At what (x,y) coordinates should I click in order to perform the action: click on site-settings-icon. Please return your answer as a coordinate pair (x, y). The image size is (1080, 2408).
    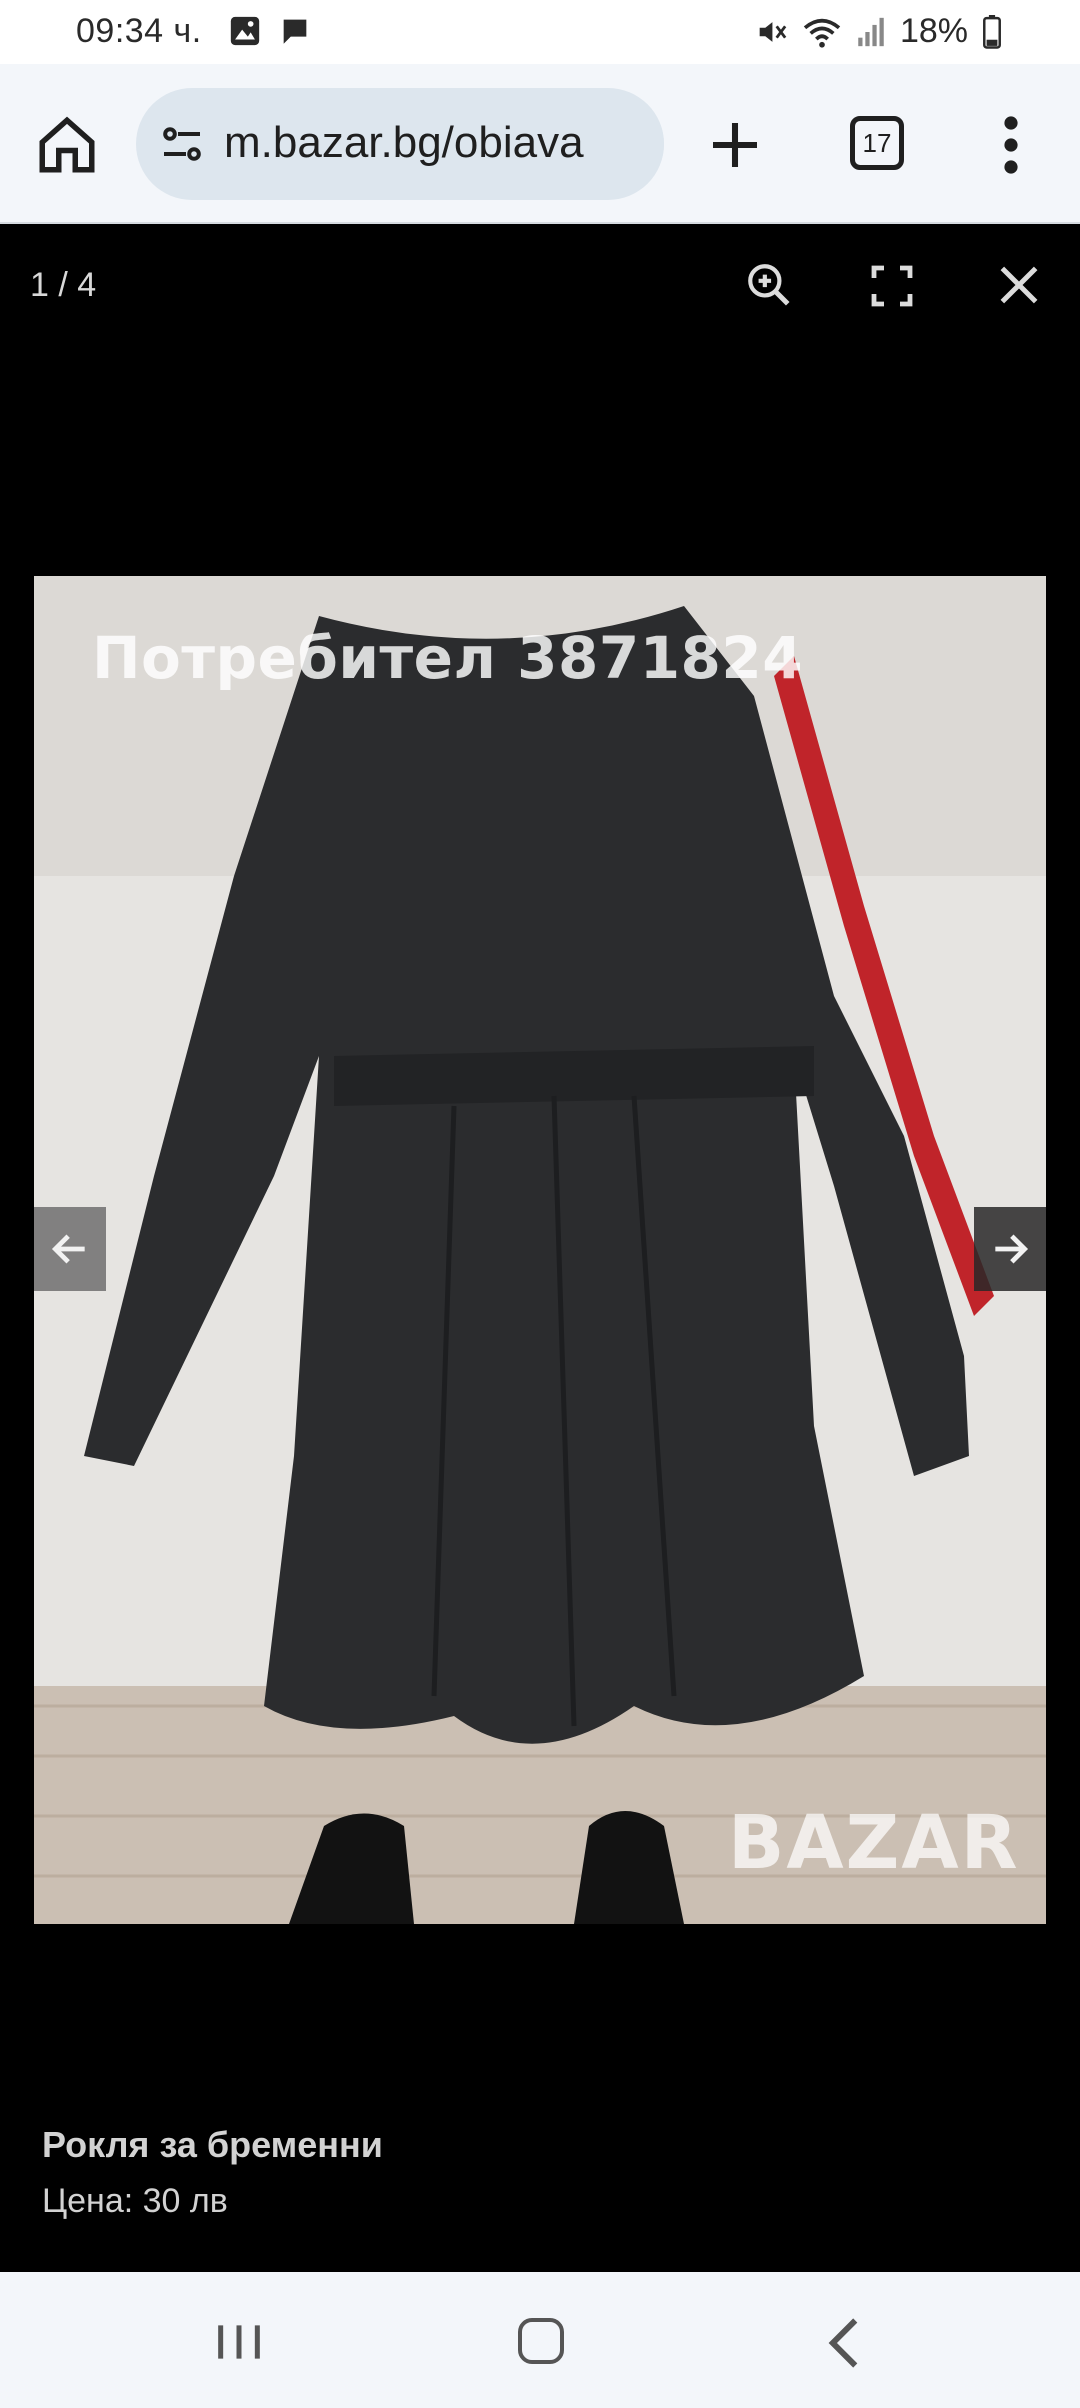
    Looking at the image, I should click on (182, 144).